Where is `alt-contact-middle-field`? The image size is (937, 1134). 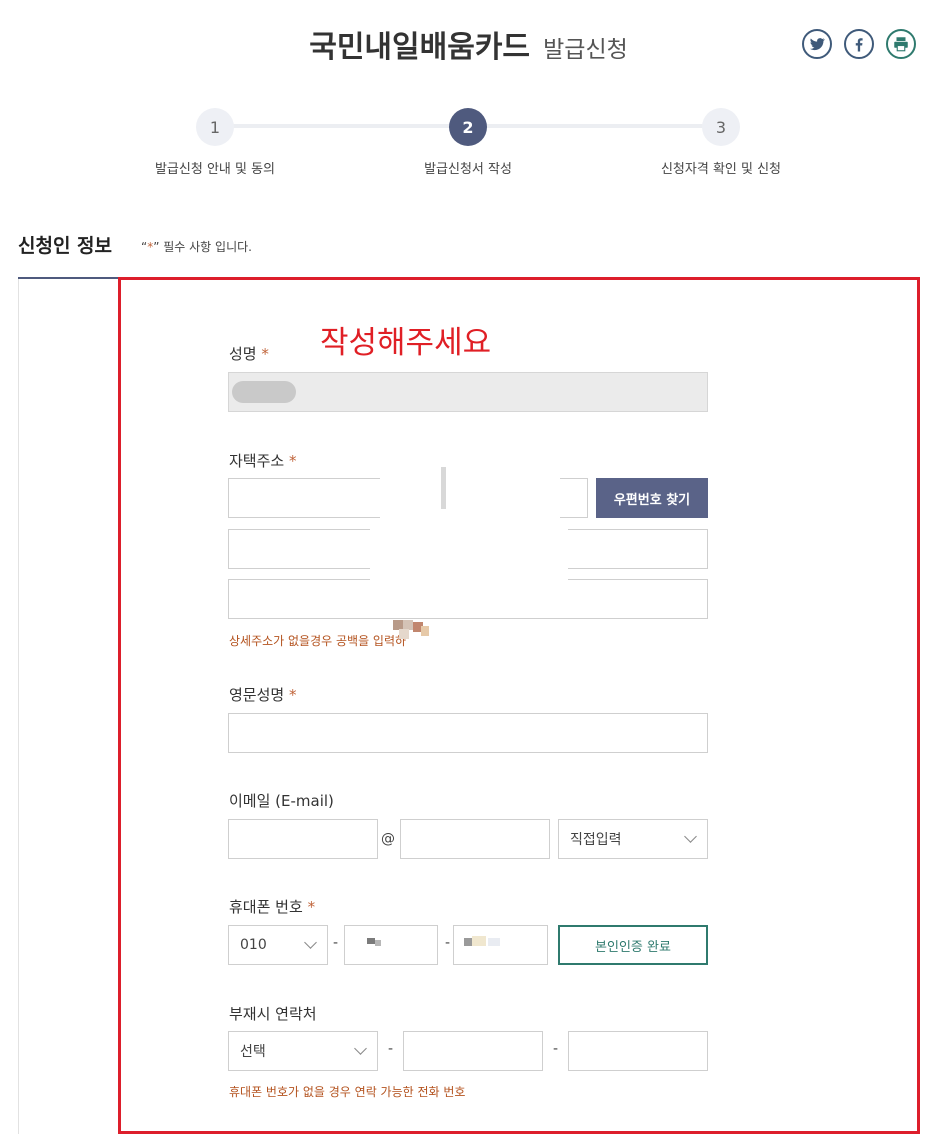
alt-contact-middle-field is located at coordinates (473, 1051).